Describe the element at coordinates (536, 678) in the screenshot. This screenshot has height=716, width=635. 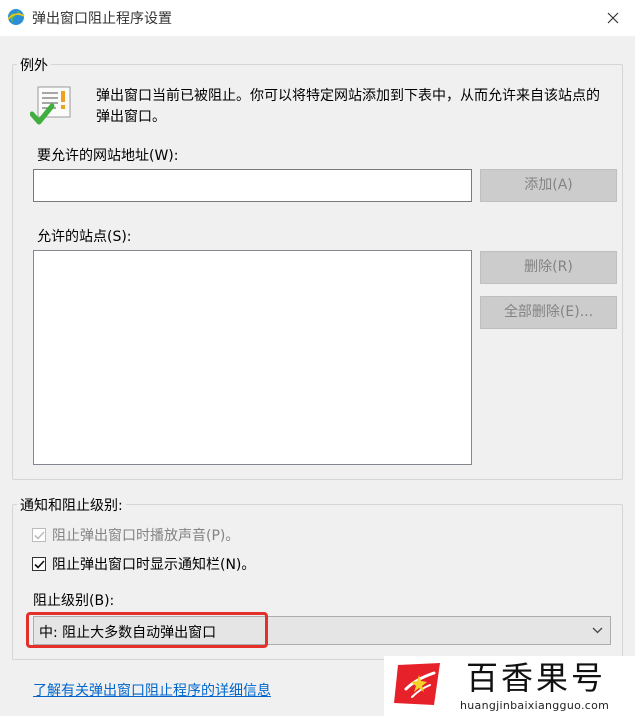
I see `watermark-title: 百香果号` at that location.